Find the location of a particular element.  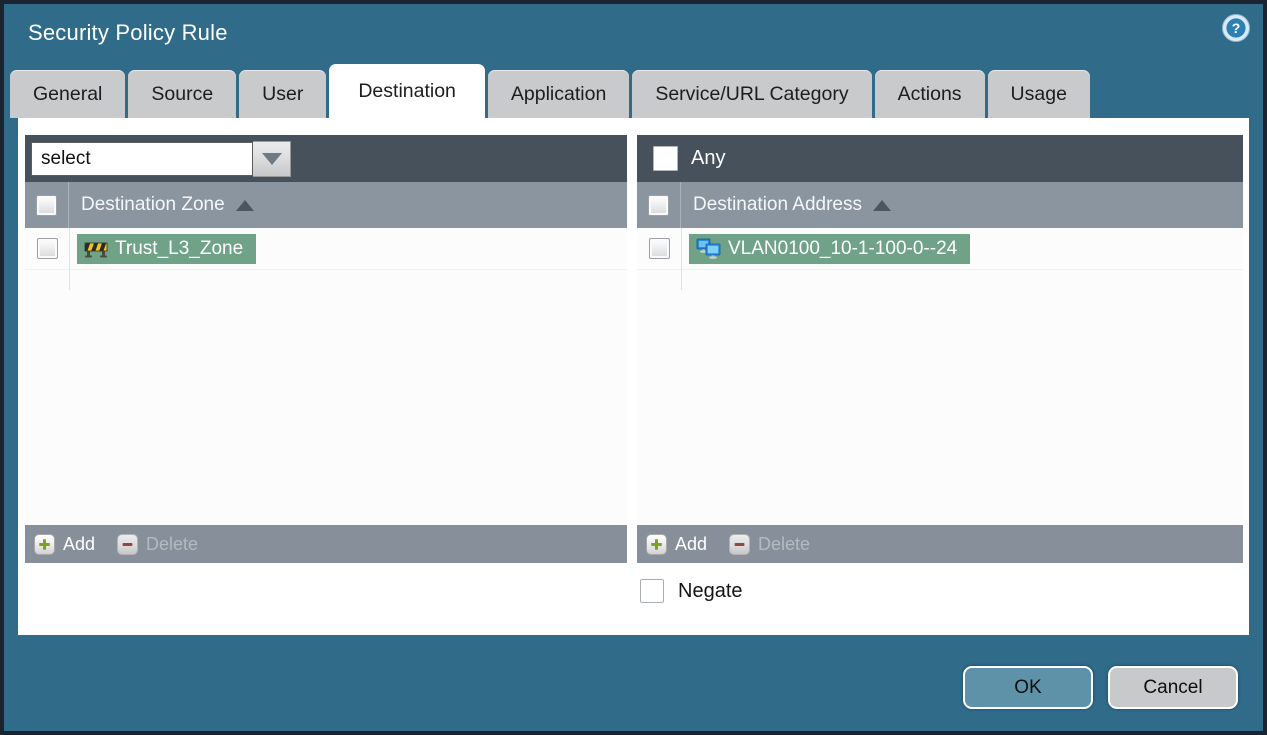

chevron-down-icon is located at coordinates (271, 158).